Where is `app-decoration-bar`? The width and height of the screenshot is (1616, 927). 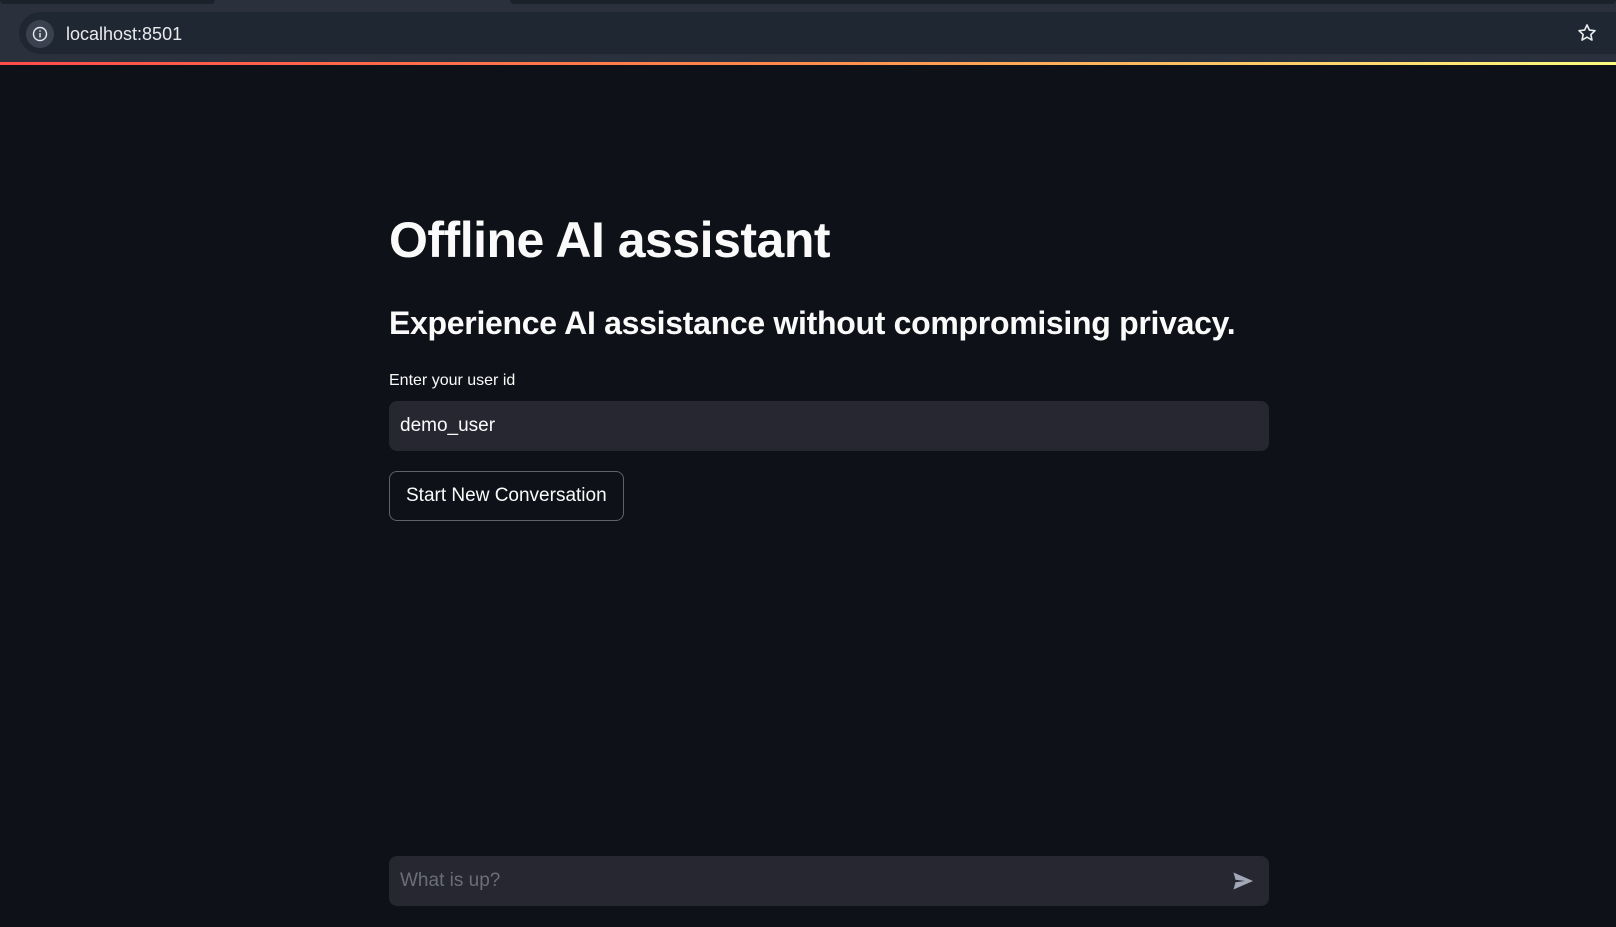
app-decoration-bar is located at coordinates (808, 63).